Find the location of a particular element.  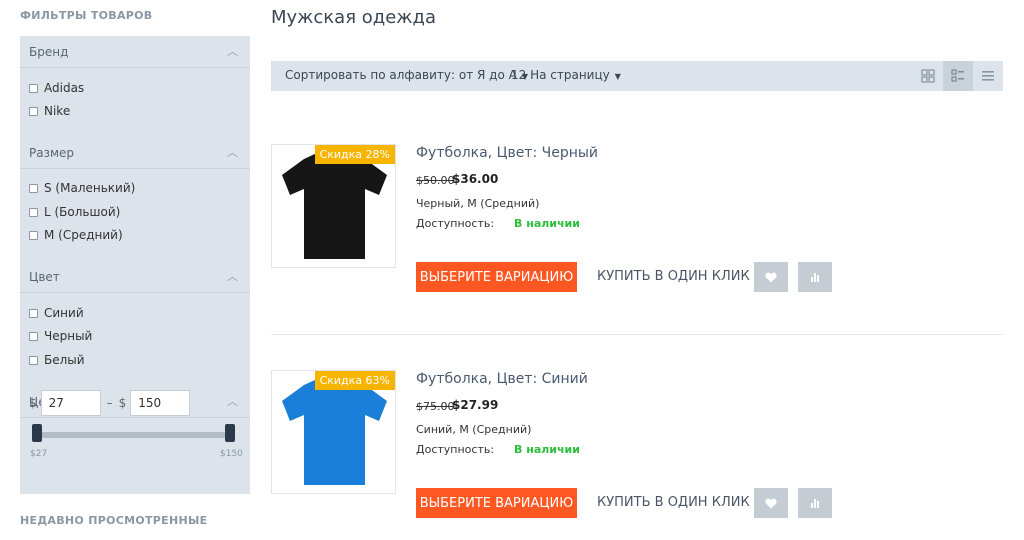

option-label: Nike is located at coordinates (57, 111).